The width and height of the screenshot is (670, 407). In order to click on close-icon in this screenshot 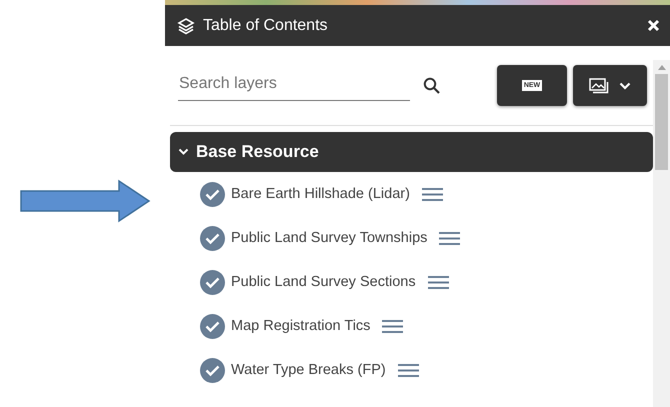, I will do `click(653, 25)`.